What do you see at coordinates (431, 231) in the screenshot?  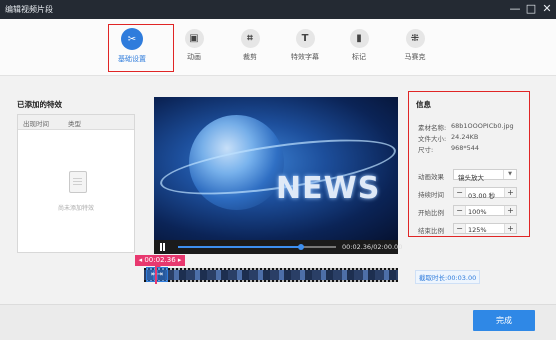 I see `end-ratio-label: 结束比例` at bounding box center [431, 231].